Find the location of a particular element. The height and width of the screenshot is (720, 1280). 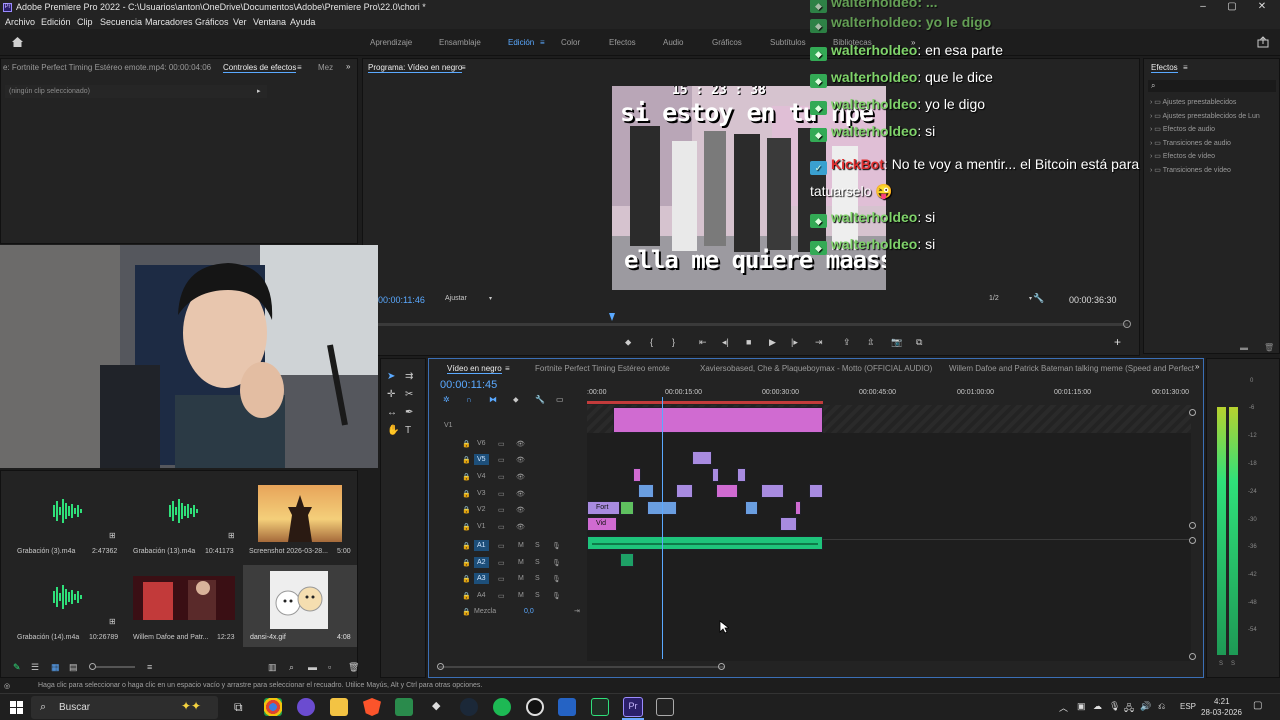

hand-tool-icon: ✋ is located at coordinates (393, 430).